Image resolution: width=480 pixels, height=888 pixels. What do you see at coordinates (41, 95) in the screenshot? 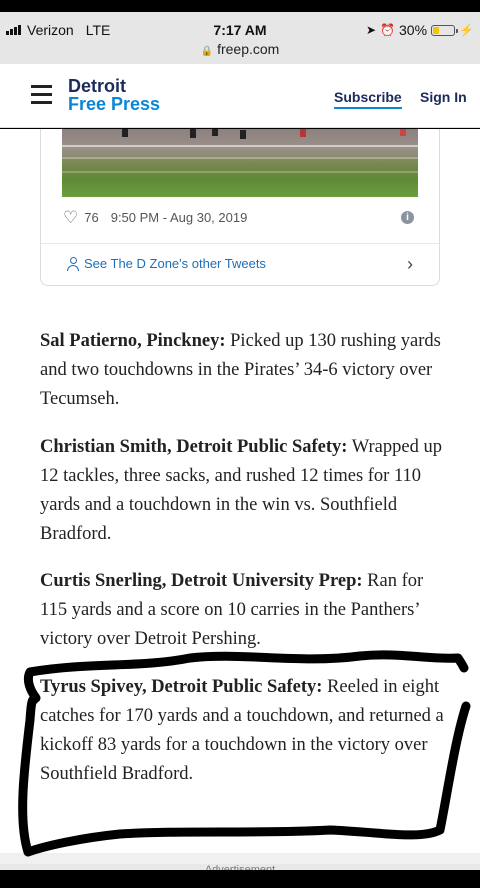
I see `hamburger-menu-icon` at bounding box center [41, 95].